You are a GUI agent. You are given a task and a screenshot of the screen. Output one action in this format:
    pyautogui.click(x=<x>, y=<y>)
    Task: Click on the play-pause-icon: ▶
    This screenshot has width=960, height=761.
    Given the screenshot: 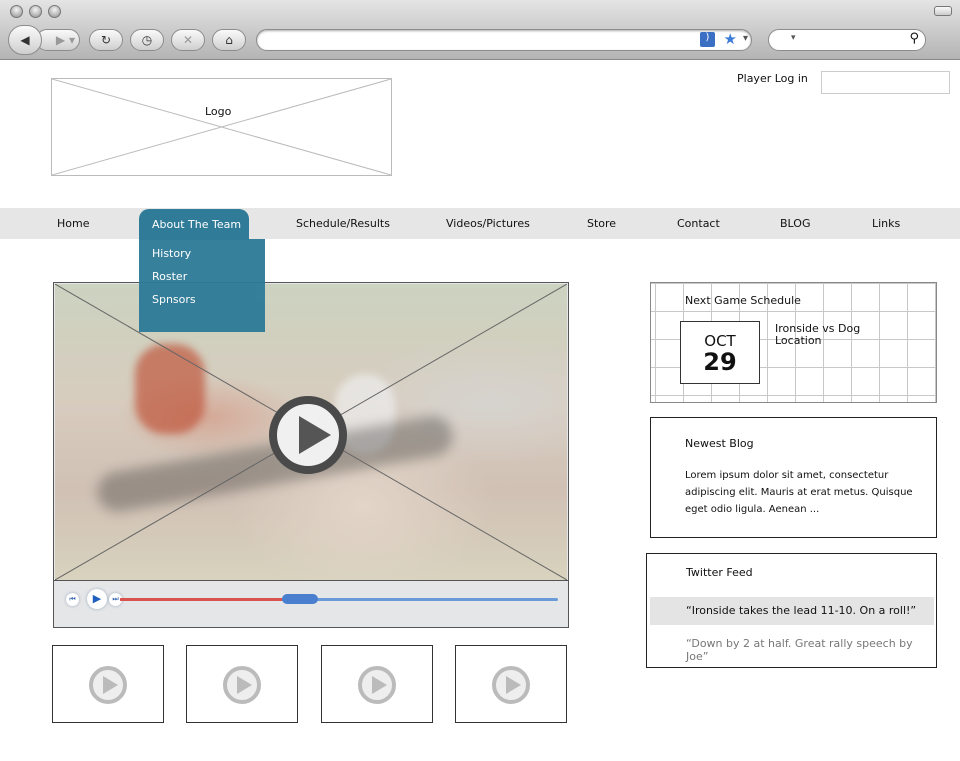 What is the action you would take?
    pyautogui.click(x=97, y=599)
    